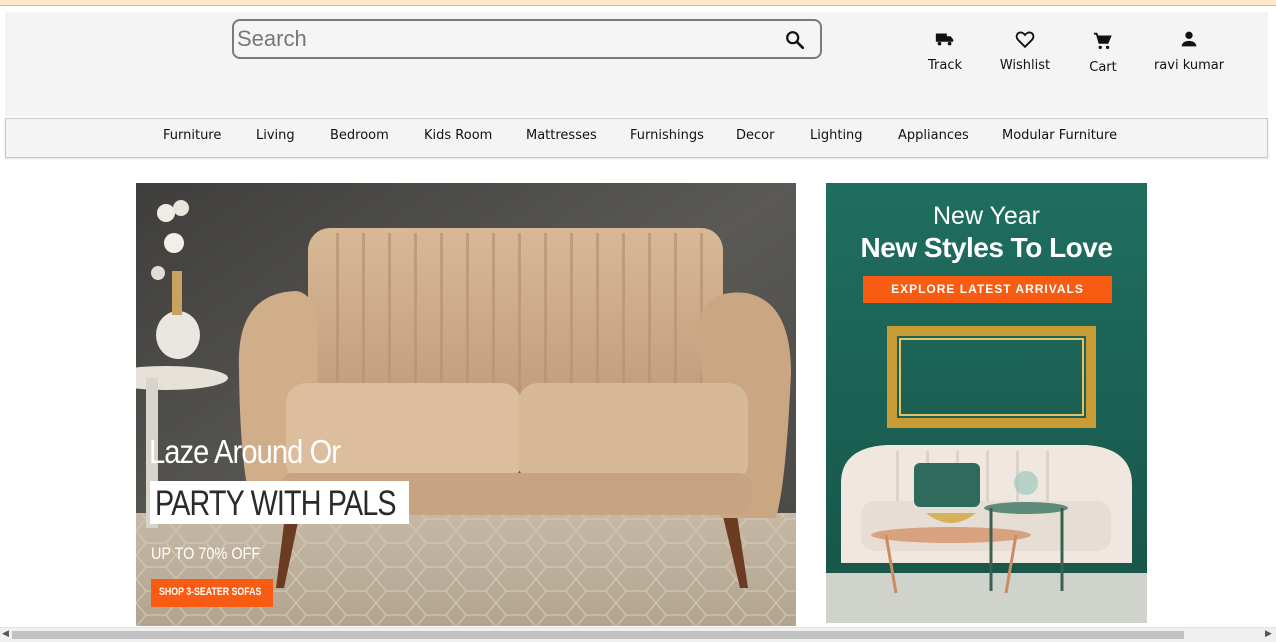  I want to click on nav-item-lighting: Lighting, so click(836, 135).